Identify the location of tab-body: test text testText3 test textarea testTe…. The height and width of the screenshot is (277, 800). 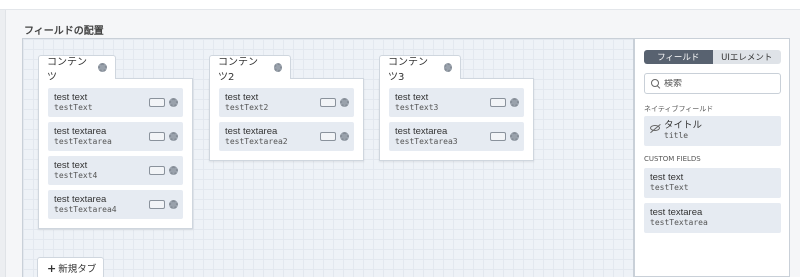
(456, 119).